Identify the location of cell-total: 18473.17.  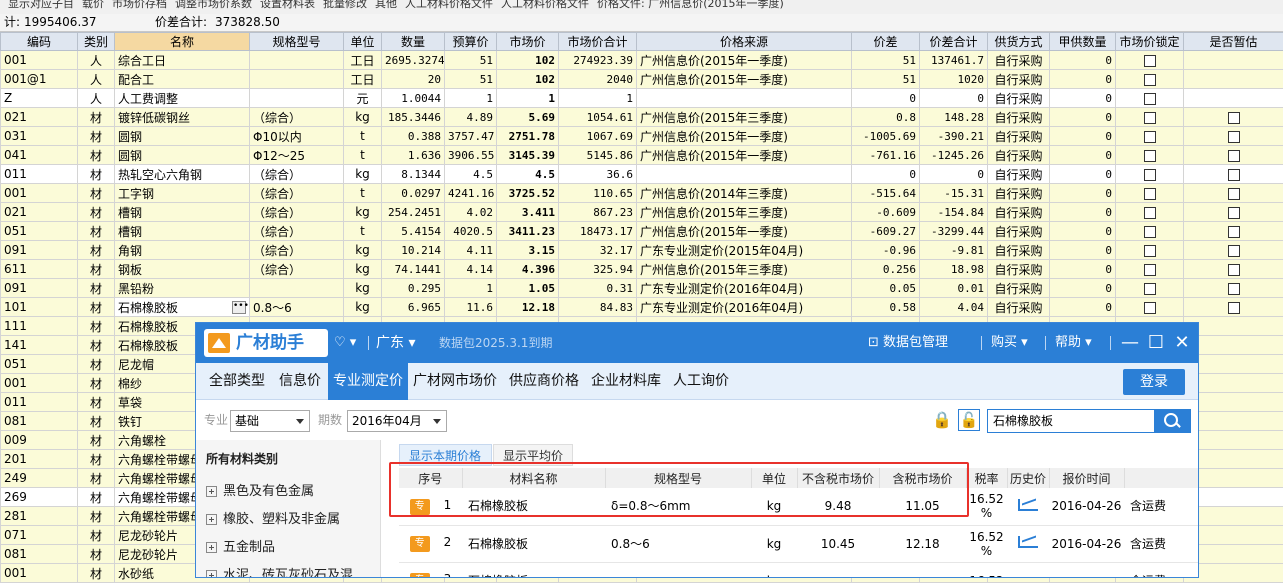
(598, 231).